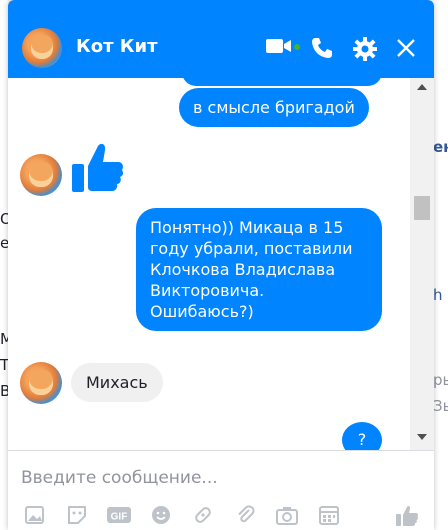 This screenshot has width=448, height=530. I want to click on svg-text: GIF, so click(119, 517).